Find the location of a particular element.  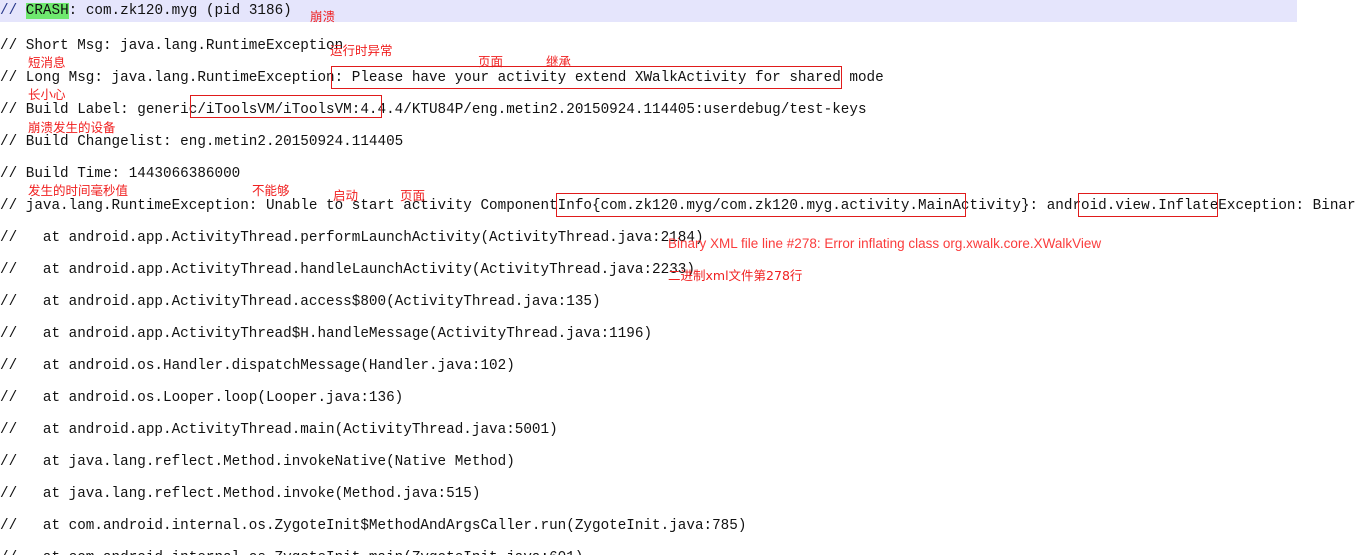

annotation-crash-millis: 发生的时间毫秒值 is located at coordinates (78, 190).